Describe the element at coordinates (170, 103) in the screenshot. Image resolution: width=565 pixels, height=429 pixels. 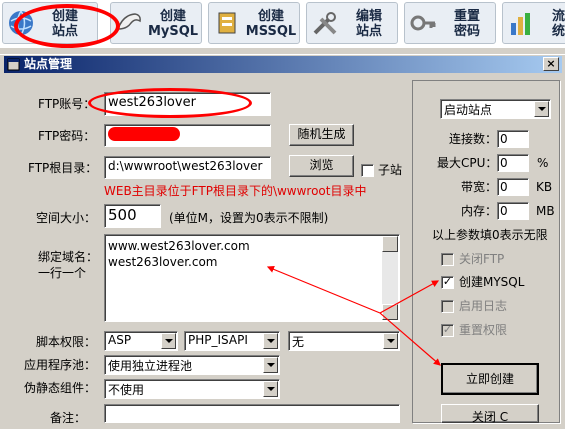
I see `annotation-oval-ftp-account` at that location.